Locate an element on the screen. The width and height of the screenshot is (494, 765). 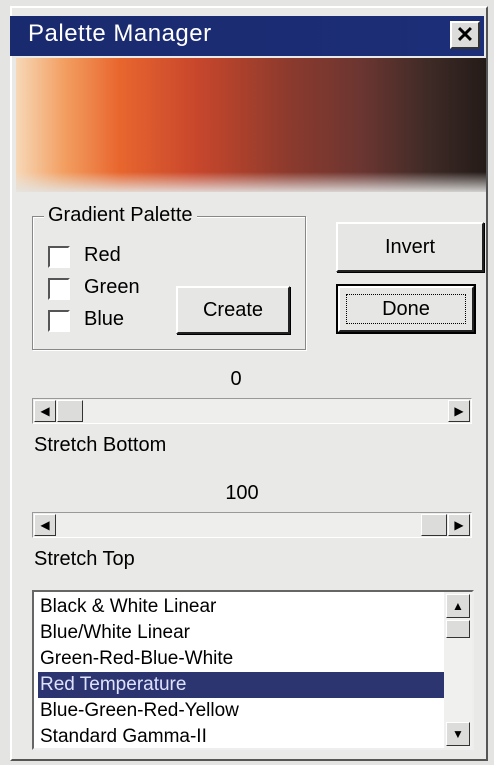
list-item-selected: Red Temperature is located at coordinates (241, 685).